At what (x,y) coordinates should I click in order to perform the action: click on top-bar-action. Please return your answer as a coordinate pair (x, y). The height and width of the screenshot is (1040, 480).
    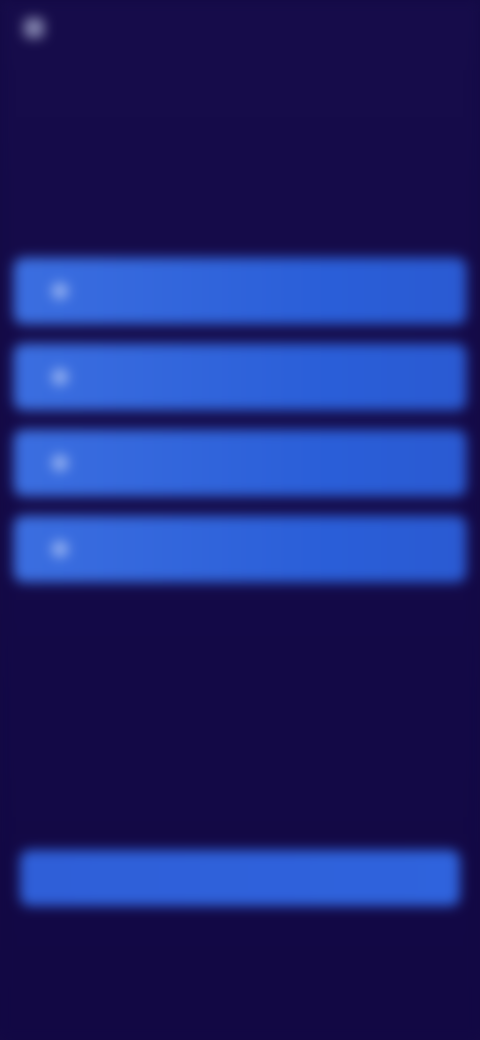
    Looking at the image, I should click on (402, 28).